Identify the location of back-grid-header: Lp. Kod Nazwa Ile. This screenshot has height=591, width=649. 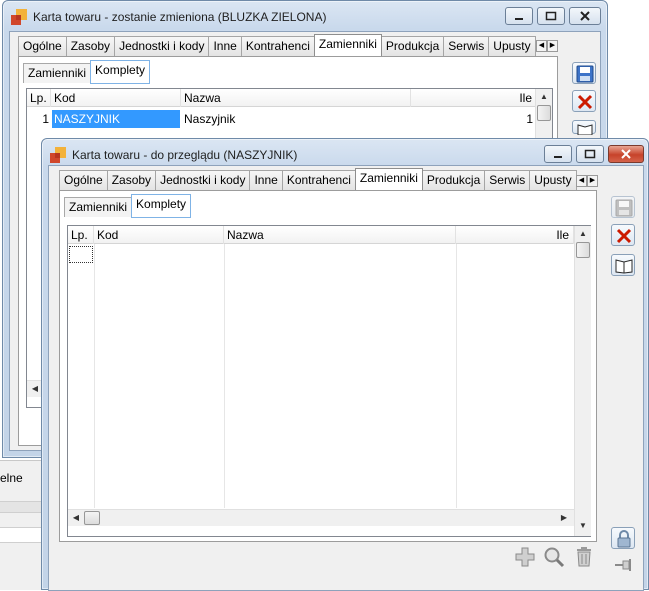
(289, 98).